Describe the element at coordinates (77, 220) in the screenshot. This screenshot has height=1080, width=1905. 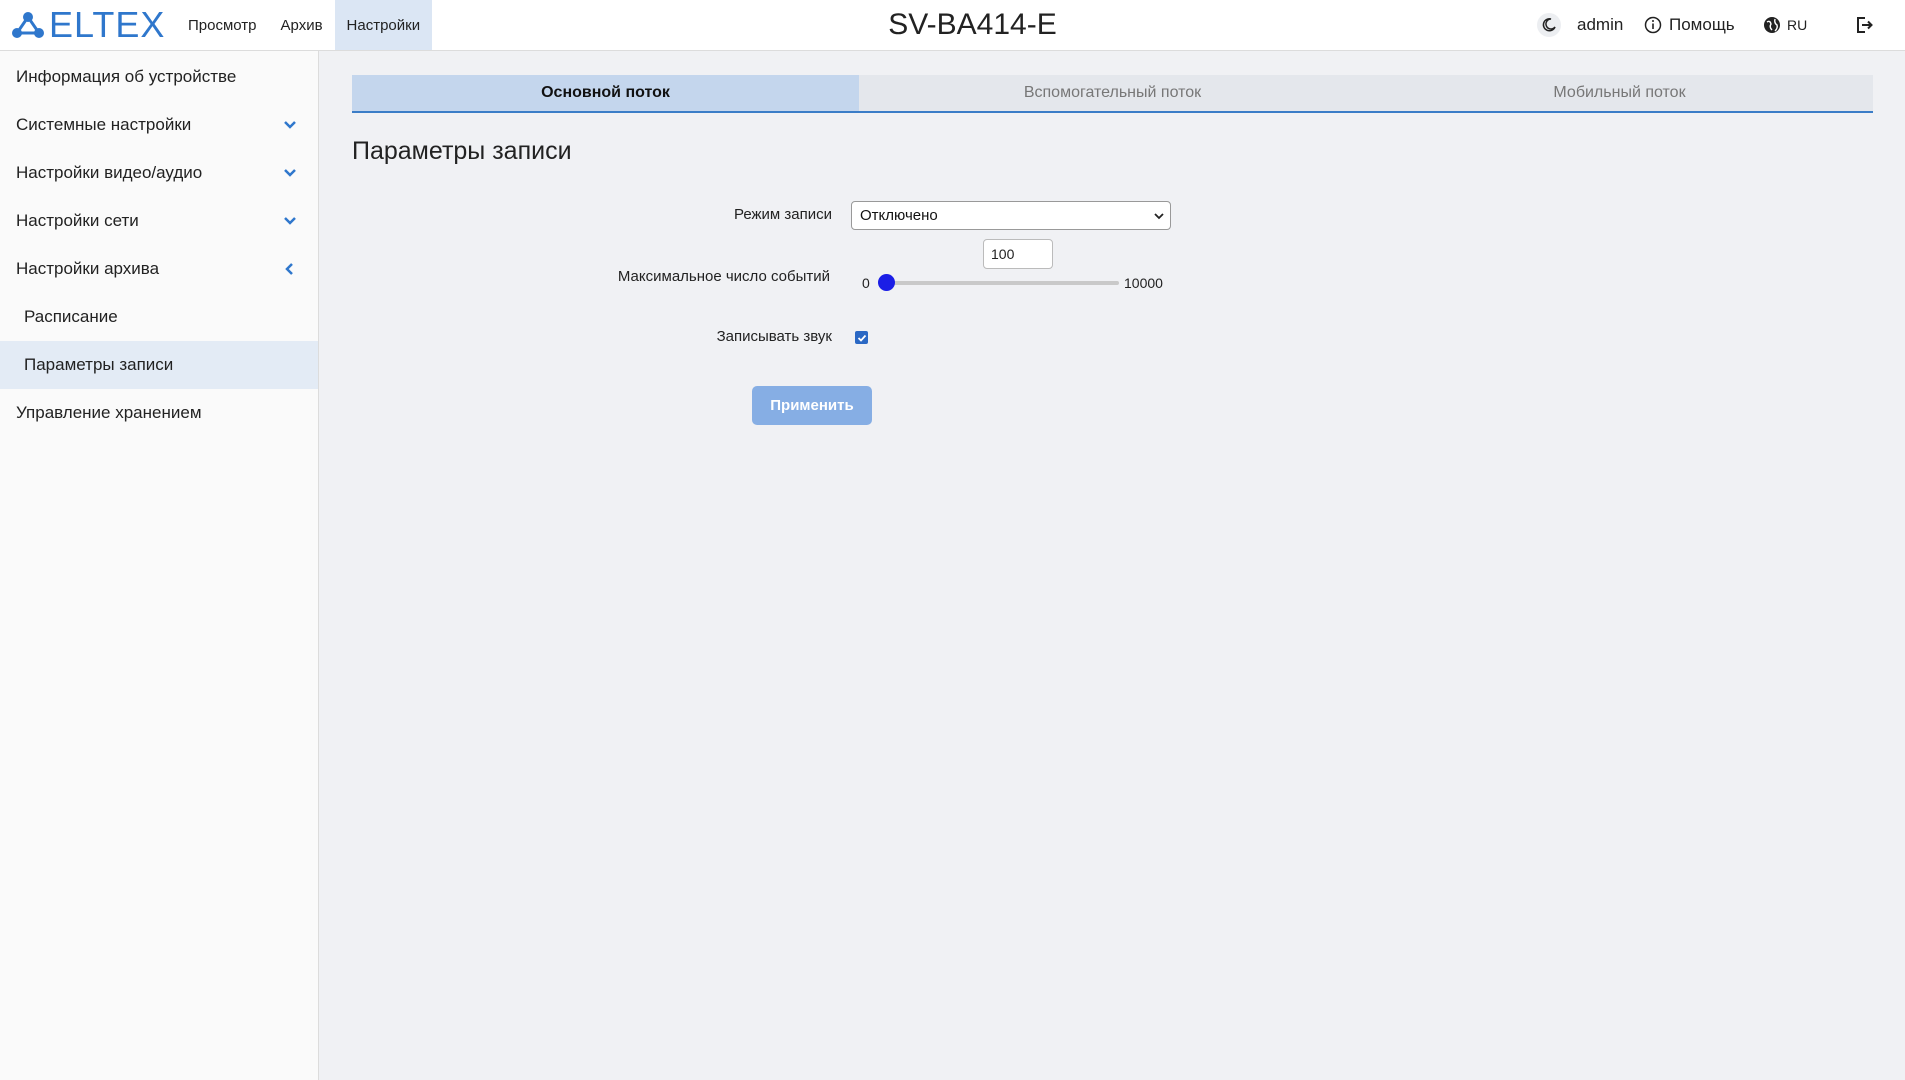
I see `sidebar-item-label: Настройки сети` at that location.